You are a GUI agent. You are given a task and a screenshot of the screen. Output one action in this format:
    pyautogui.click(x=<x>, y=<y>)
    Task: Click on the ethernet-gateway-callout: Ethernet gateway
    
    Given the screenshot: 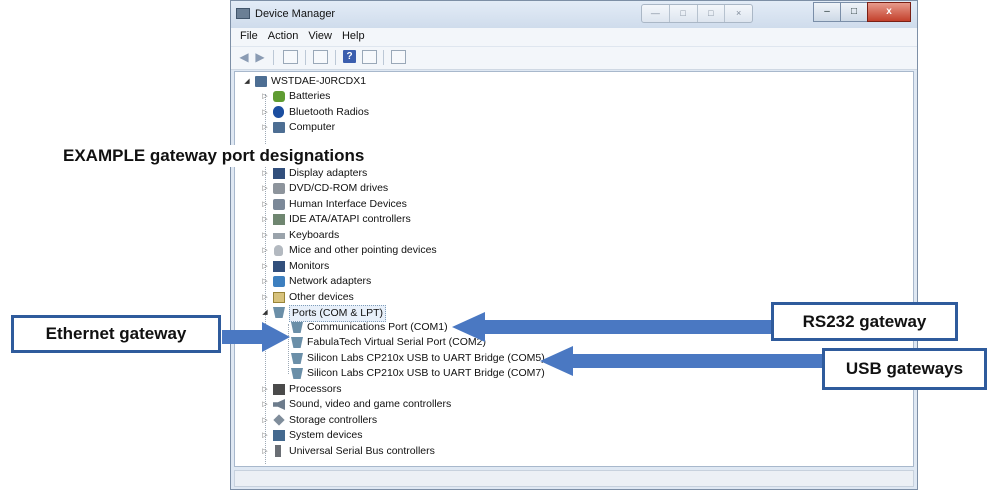 What is the action you would take?
    pyautogui.click(x=116, y=334)
    